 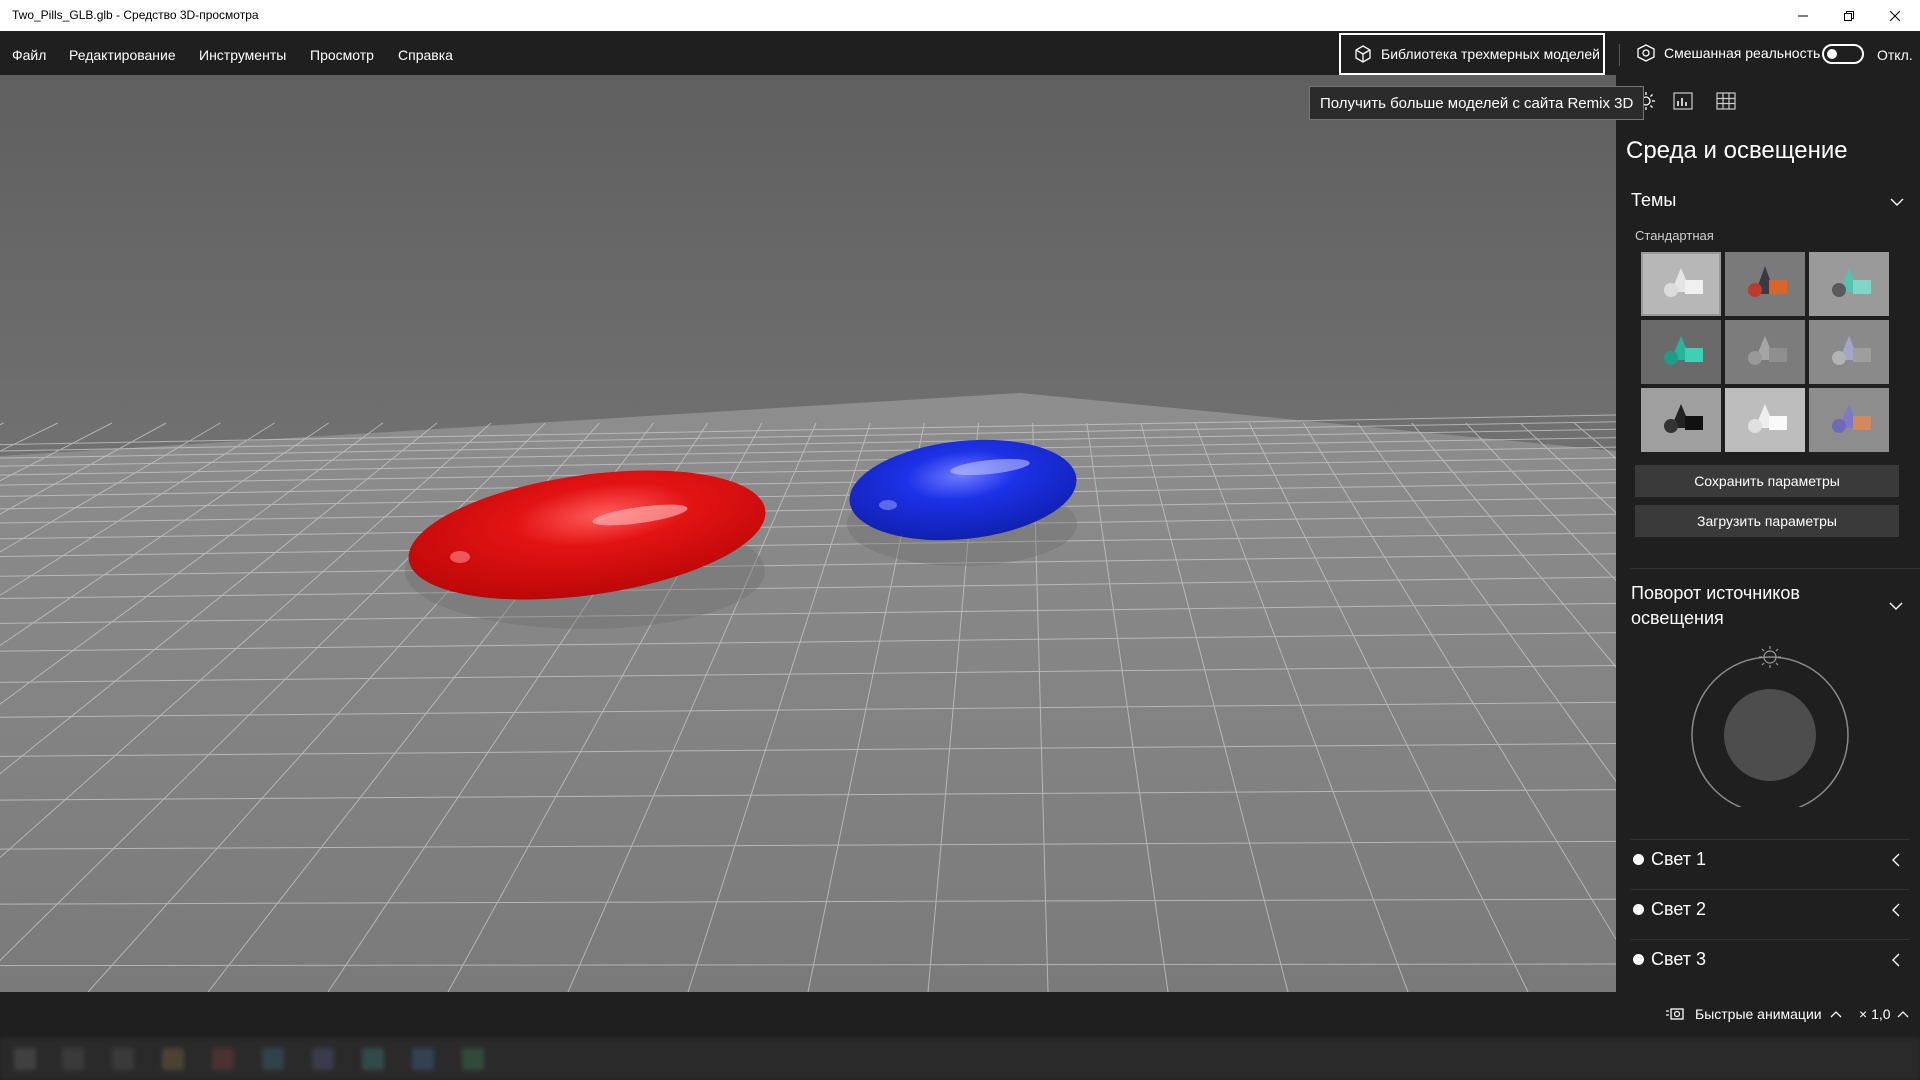 What do you see at coordinates (1679, 959) in the screenshot?
I see `light-3-label: Свет 3` at bounding box center [1679, 959].